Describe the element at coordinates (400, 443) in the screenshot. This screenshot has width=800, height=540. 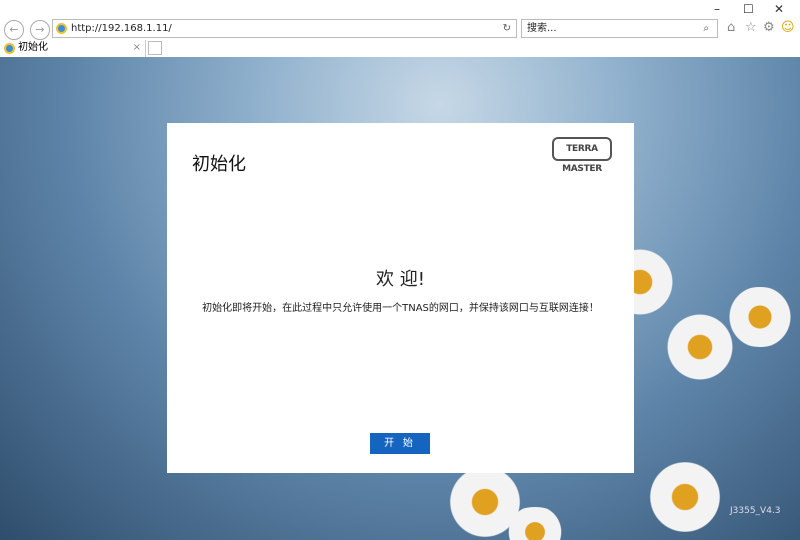
I see `start-button: 开 始` at that location.